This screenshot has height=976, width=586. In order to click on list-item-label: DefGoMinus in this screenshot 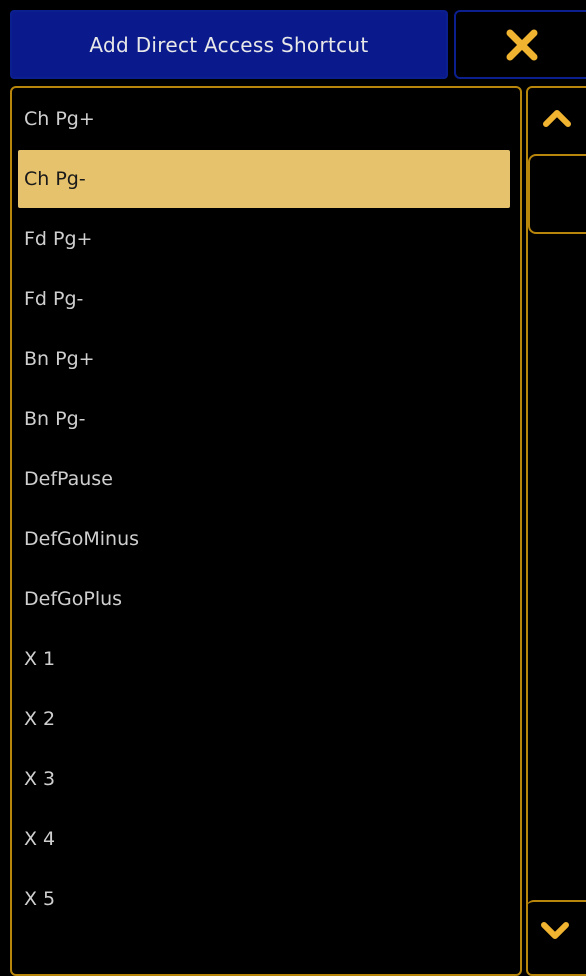, I will do `click(82, 539)`.